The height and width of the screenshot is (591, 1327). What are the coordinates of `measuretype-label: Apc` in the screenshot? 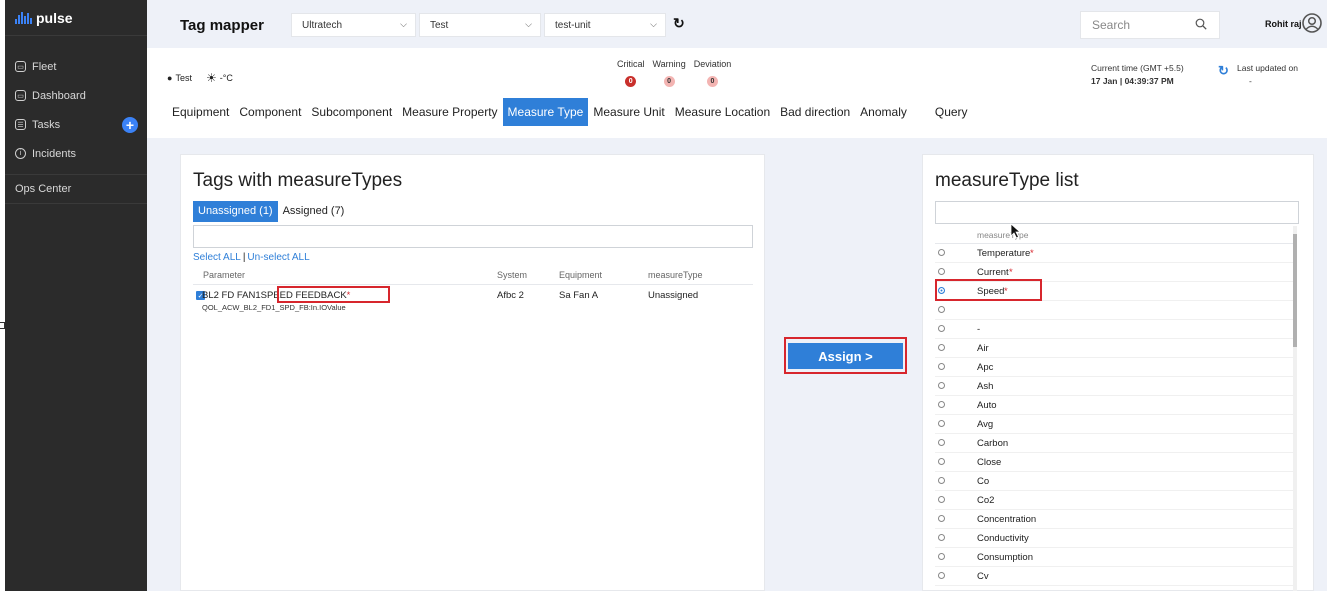 It's located at (985, 367).